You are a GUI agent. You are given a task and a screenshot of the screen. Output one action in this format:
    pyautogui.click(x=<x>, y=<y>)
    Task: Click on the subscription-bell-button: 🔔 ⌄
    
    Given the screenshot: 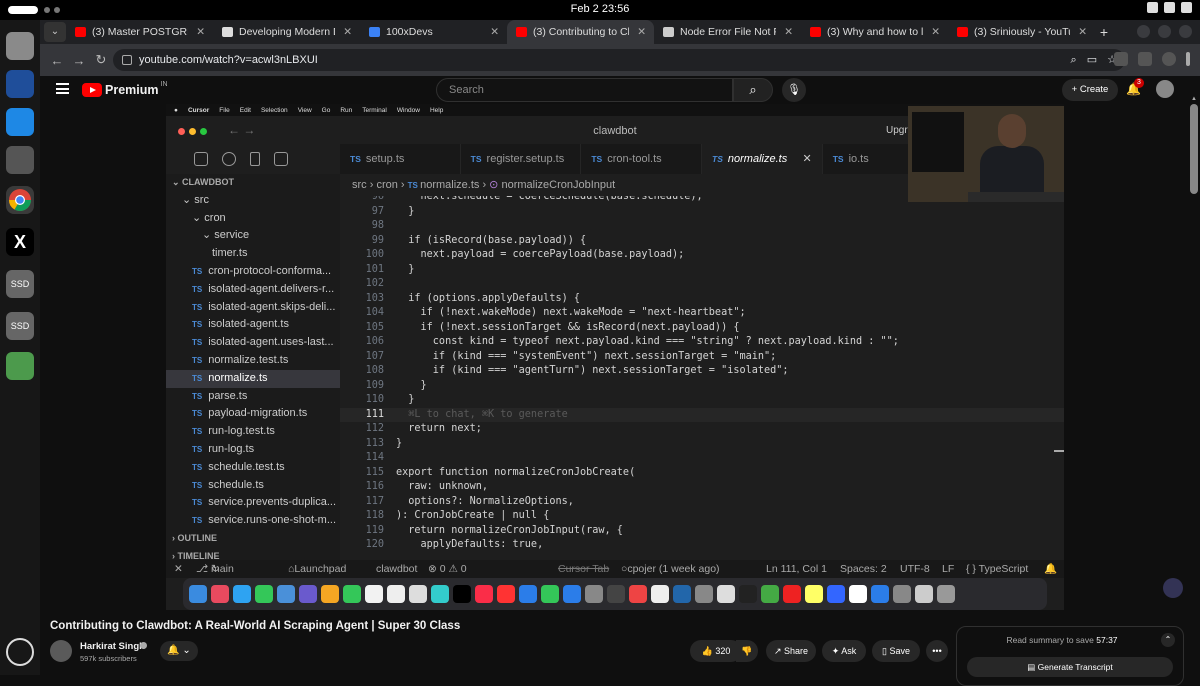 What is the action you would take?
    pyautogui.click(x=179, y=651)
    